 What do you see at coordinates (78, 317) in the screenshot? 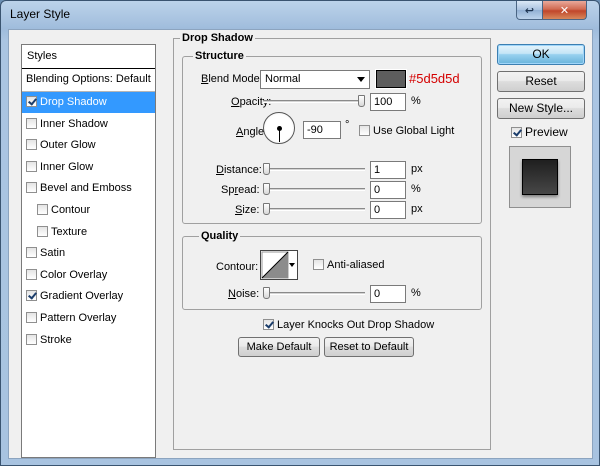
I see `style-item-label: Pattern Overlay` at bounding box center [78, 317].